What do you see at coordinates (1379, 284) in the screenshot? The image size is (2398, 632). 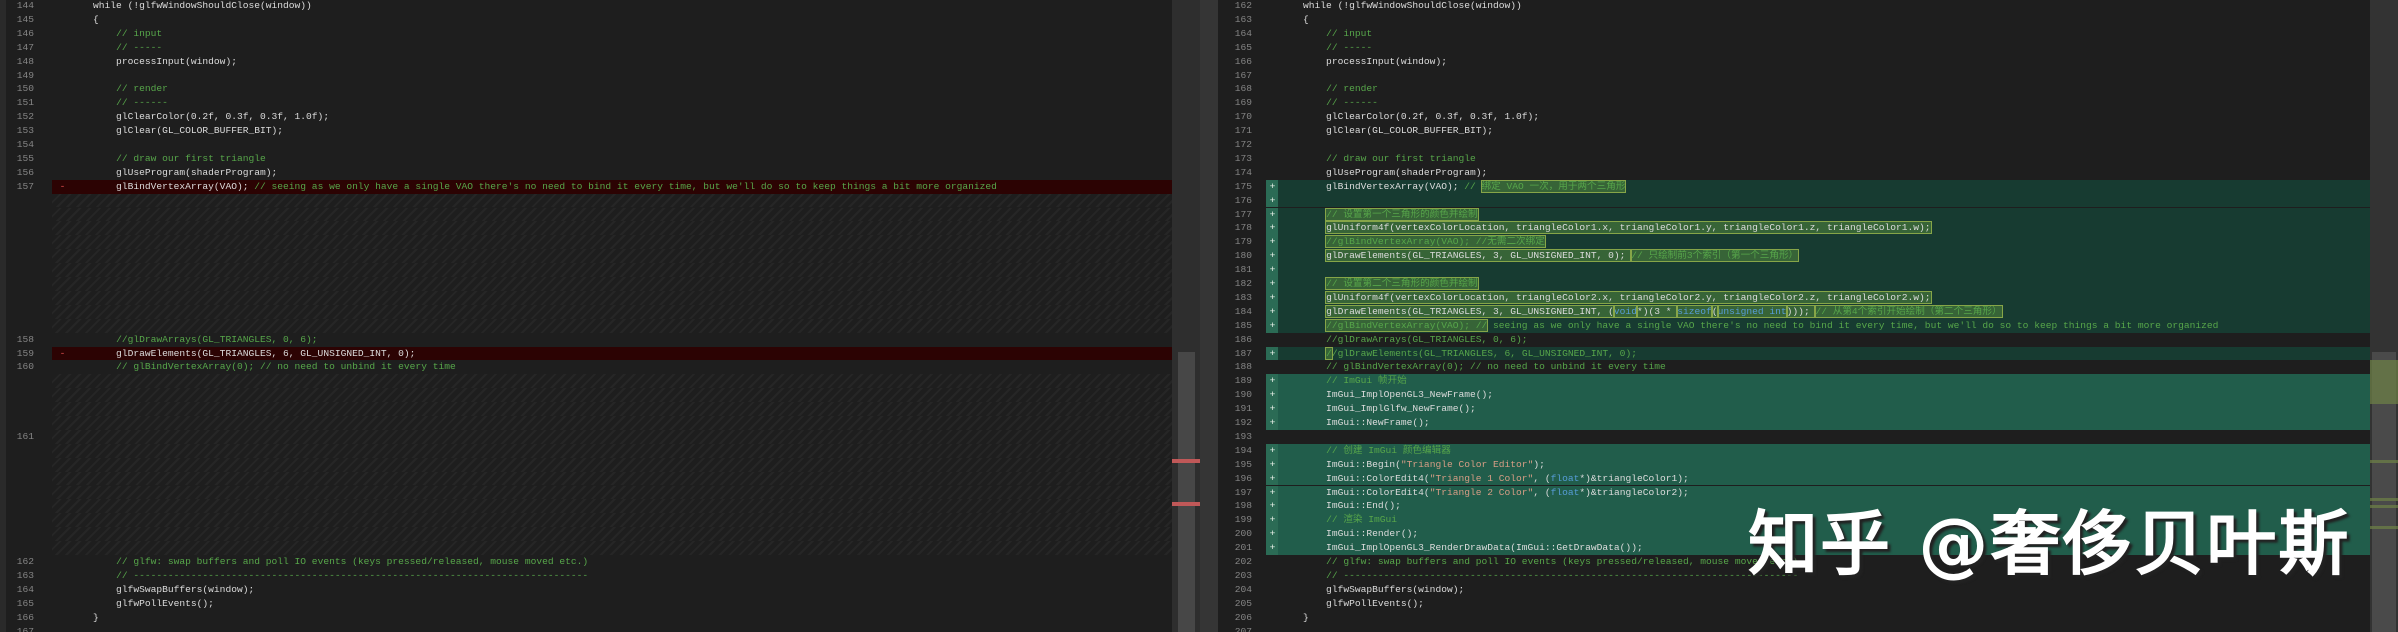 I see `code-text: // 设置第二个三角形的颜色并绘制` at bounding box center [1379, 284].